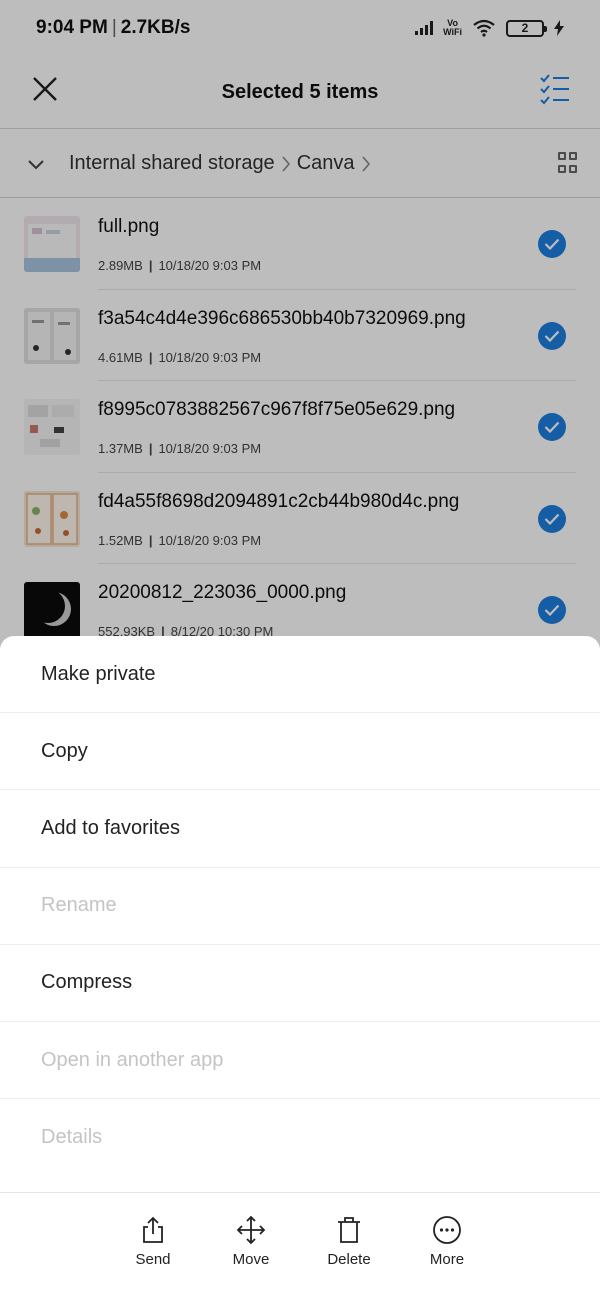 The image size is (600, 1300). I want to click on menu-item-rename: Rename, so click(300, 906).